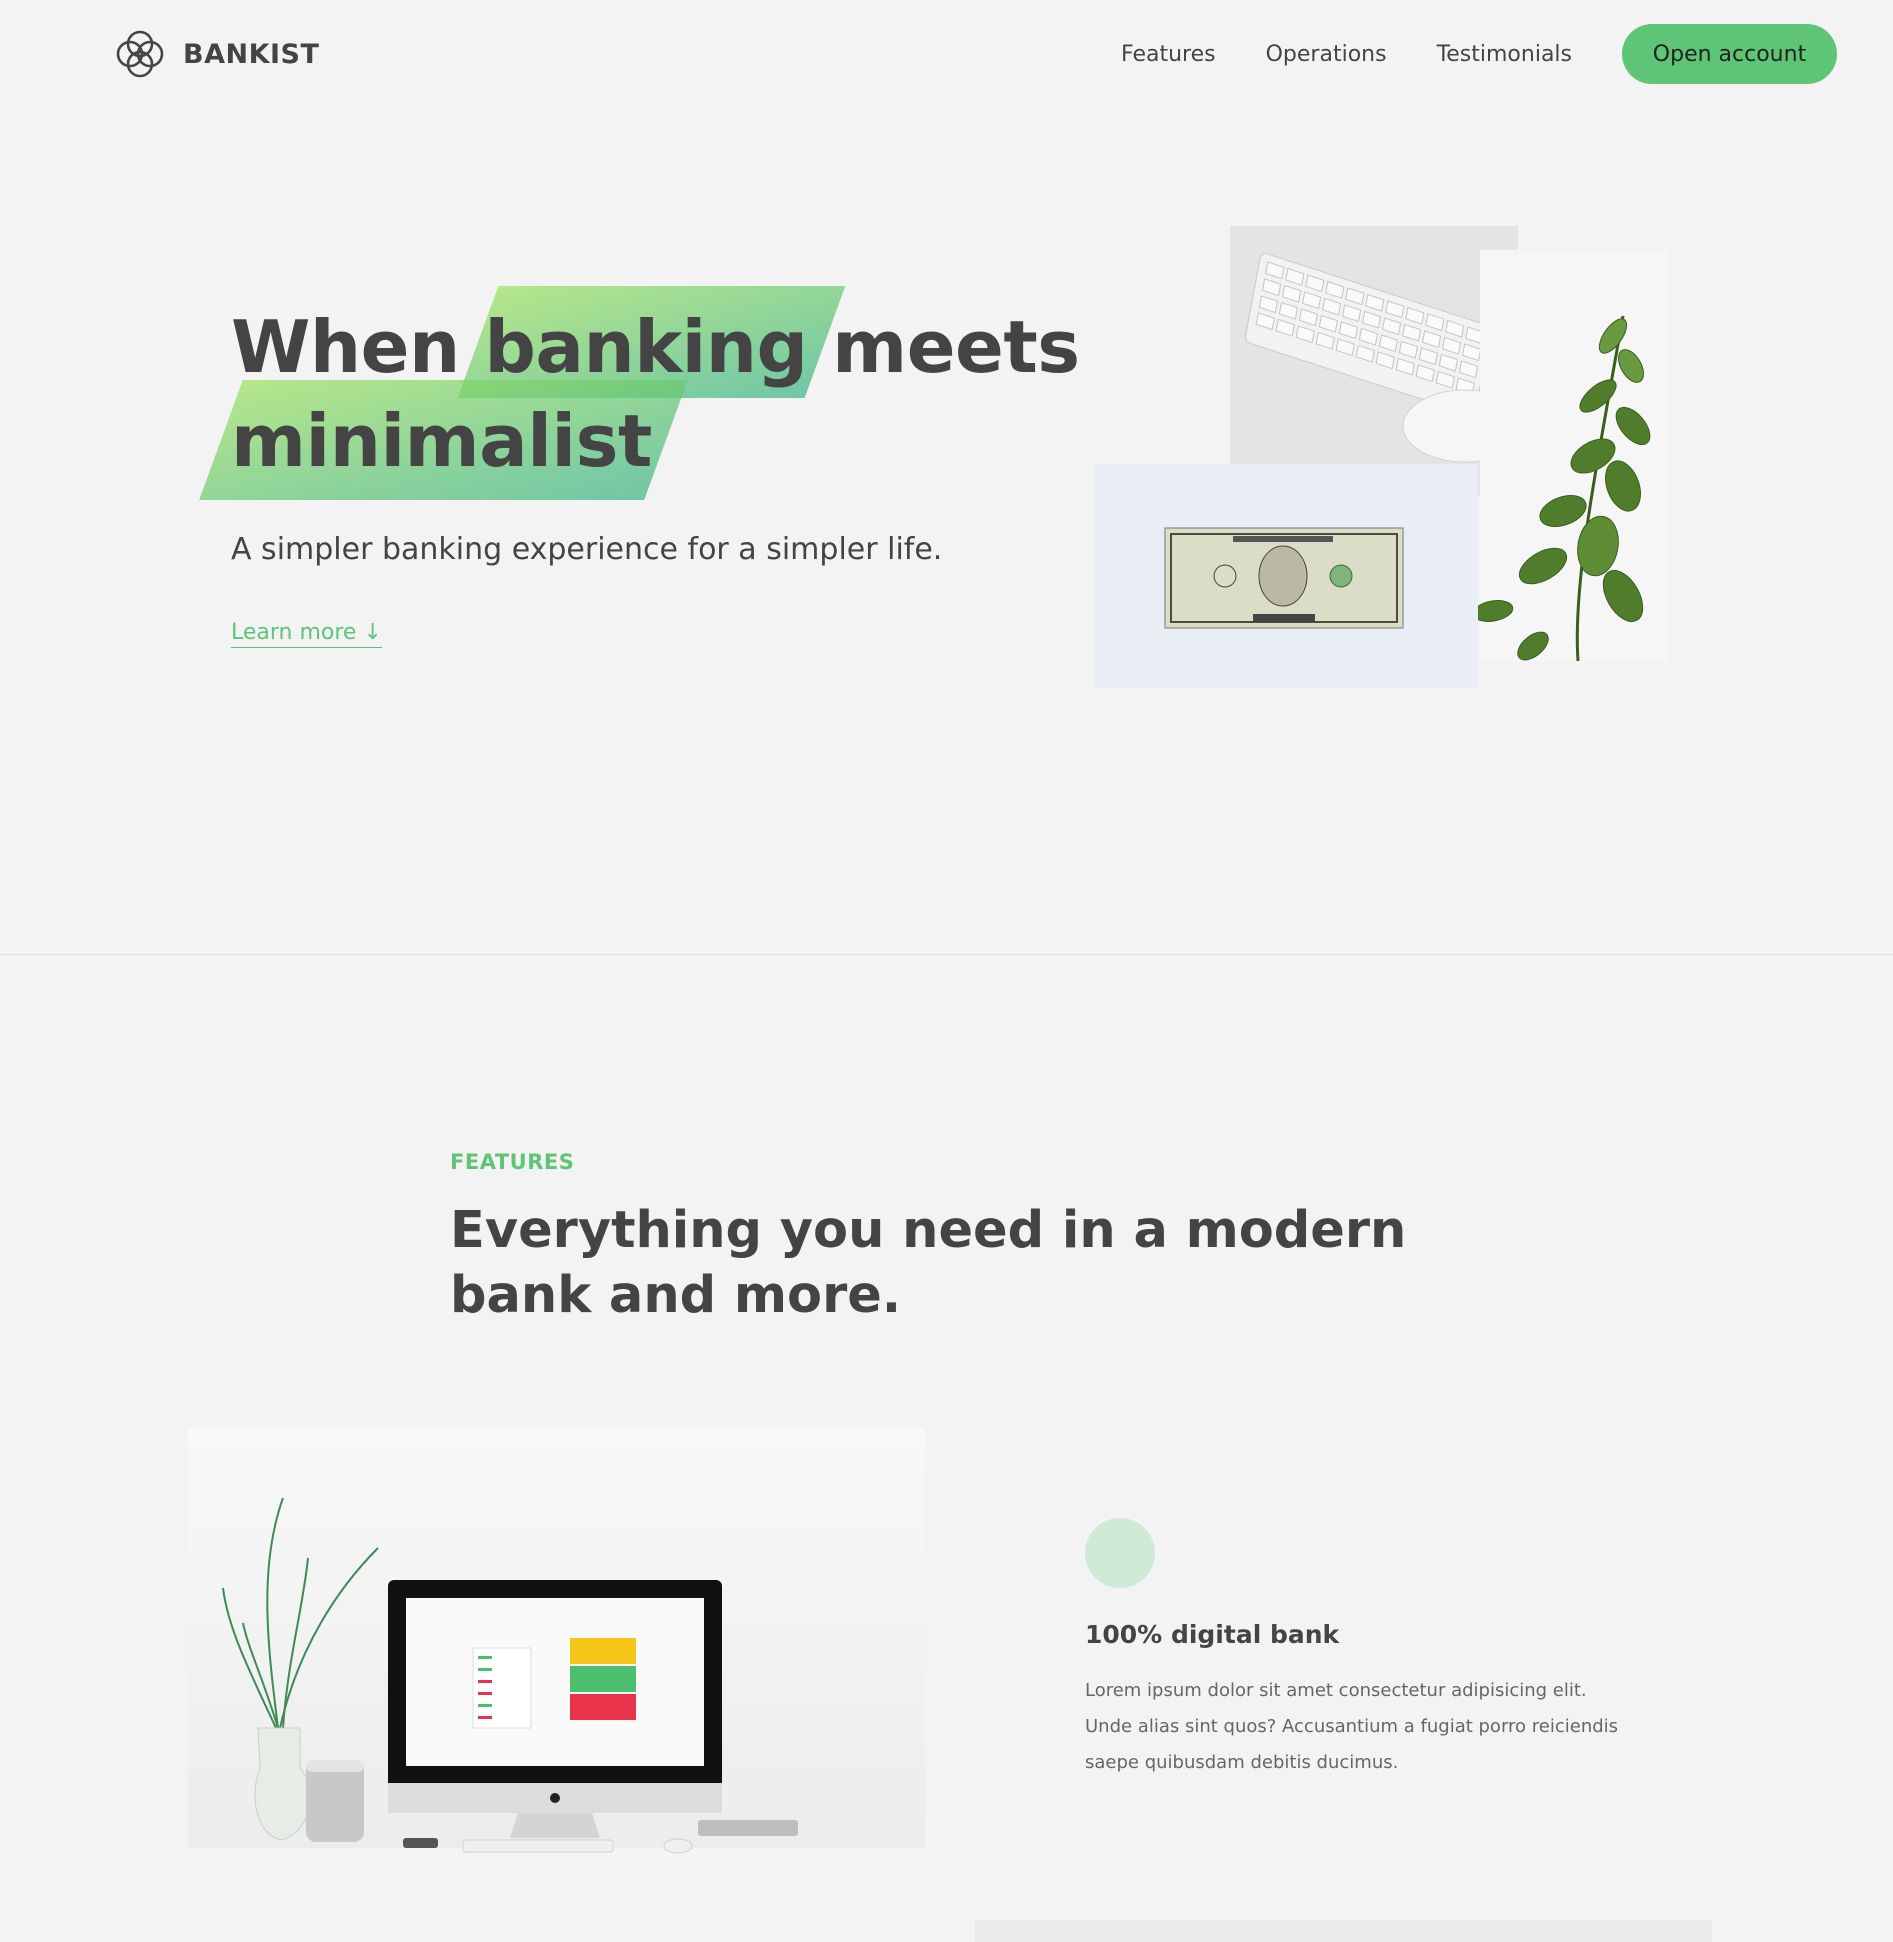 The height and width of the screenshot is (1942, 1893). I want to click on feature-icon-circle, so click(1120, 1553).